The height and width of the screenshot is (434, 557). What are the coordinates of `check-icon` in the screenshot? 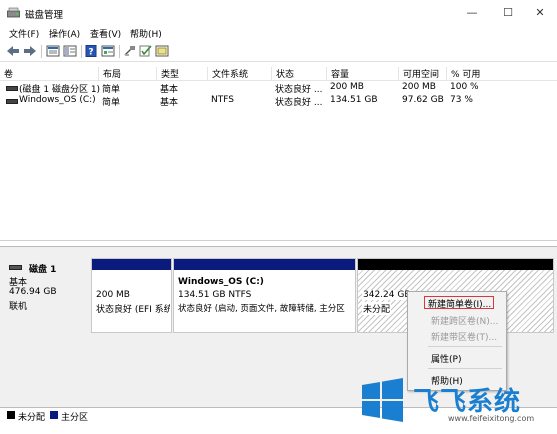 It's located at (146, 51).